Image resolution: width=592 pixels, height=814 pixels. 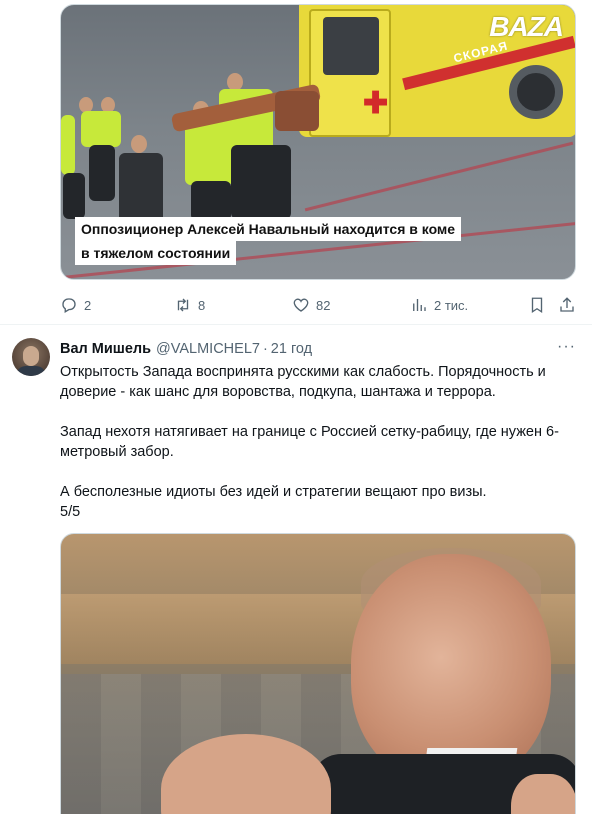 I want to click on retweet-button: 8, so click(x=189, y=305).